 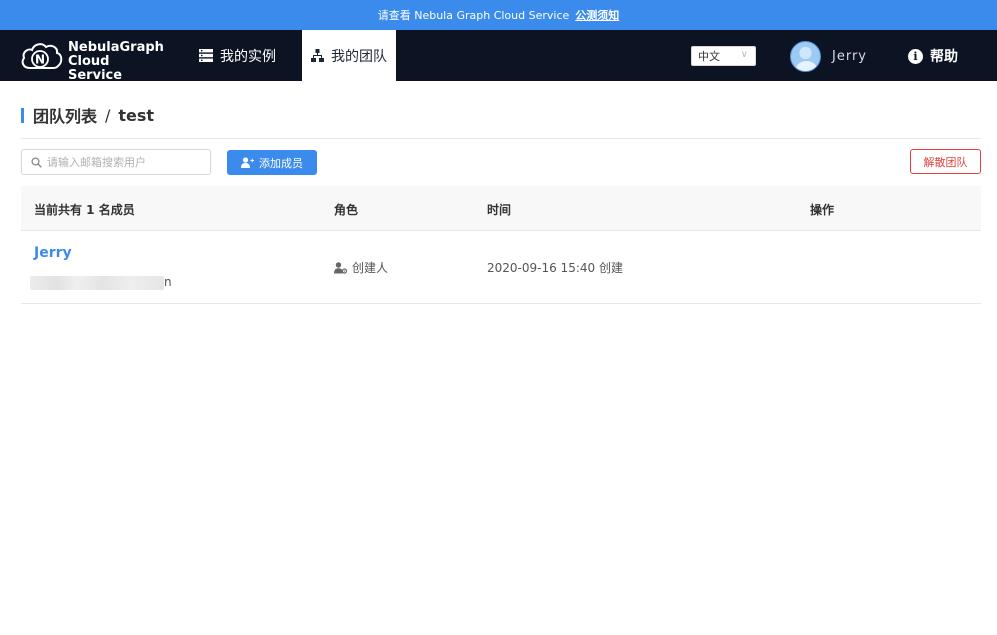 I want to click on announcement-text: 请查看 Nebula Graph Cloud Service, so click(x=473, y=15).